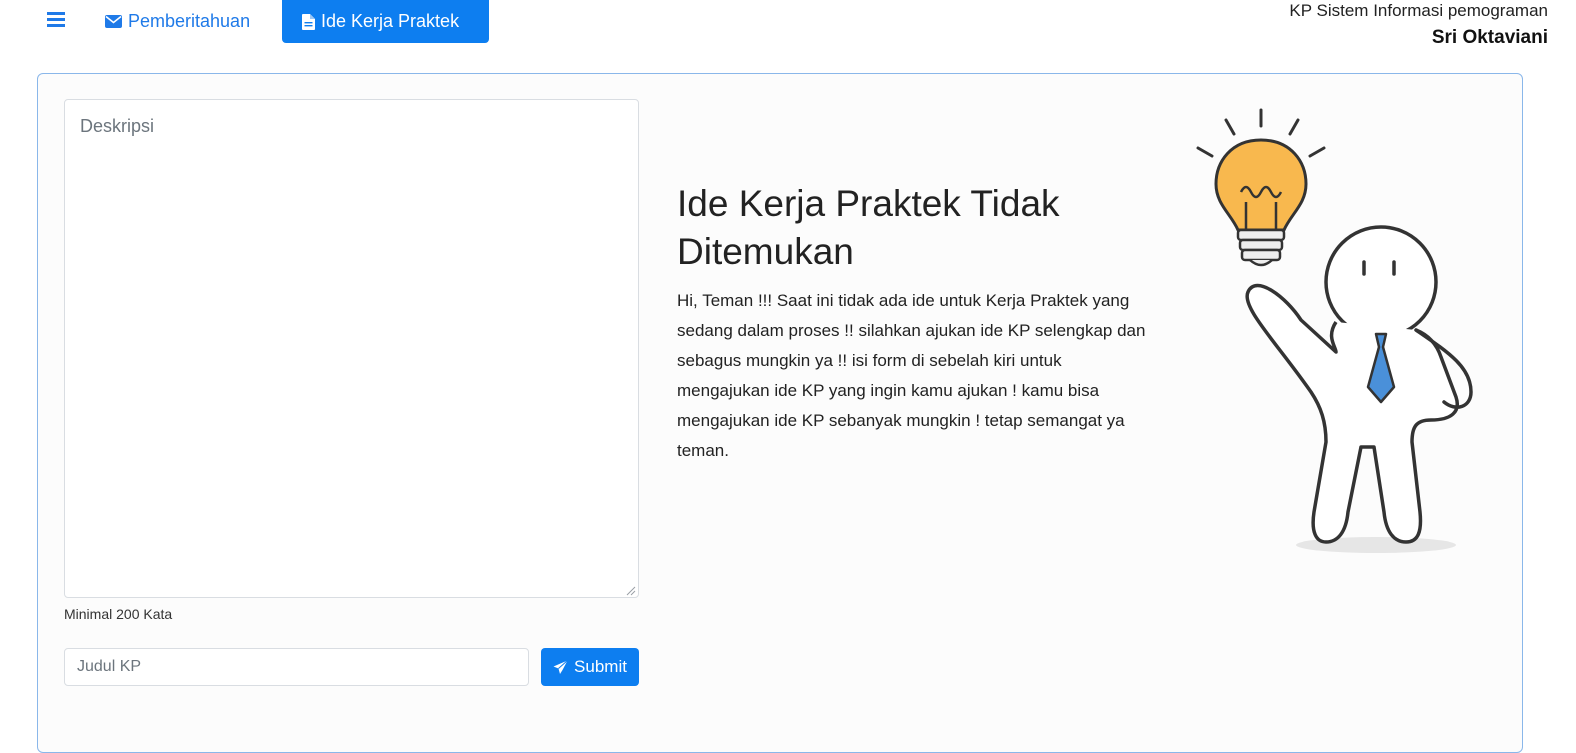 This screenshot has height=753, width=1576. I want to click on nav-item-label: Pemberitahuan, so click(189, 21).